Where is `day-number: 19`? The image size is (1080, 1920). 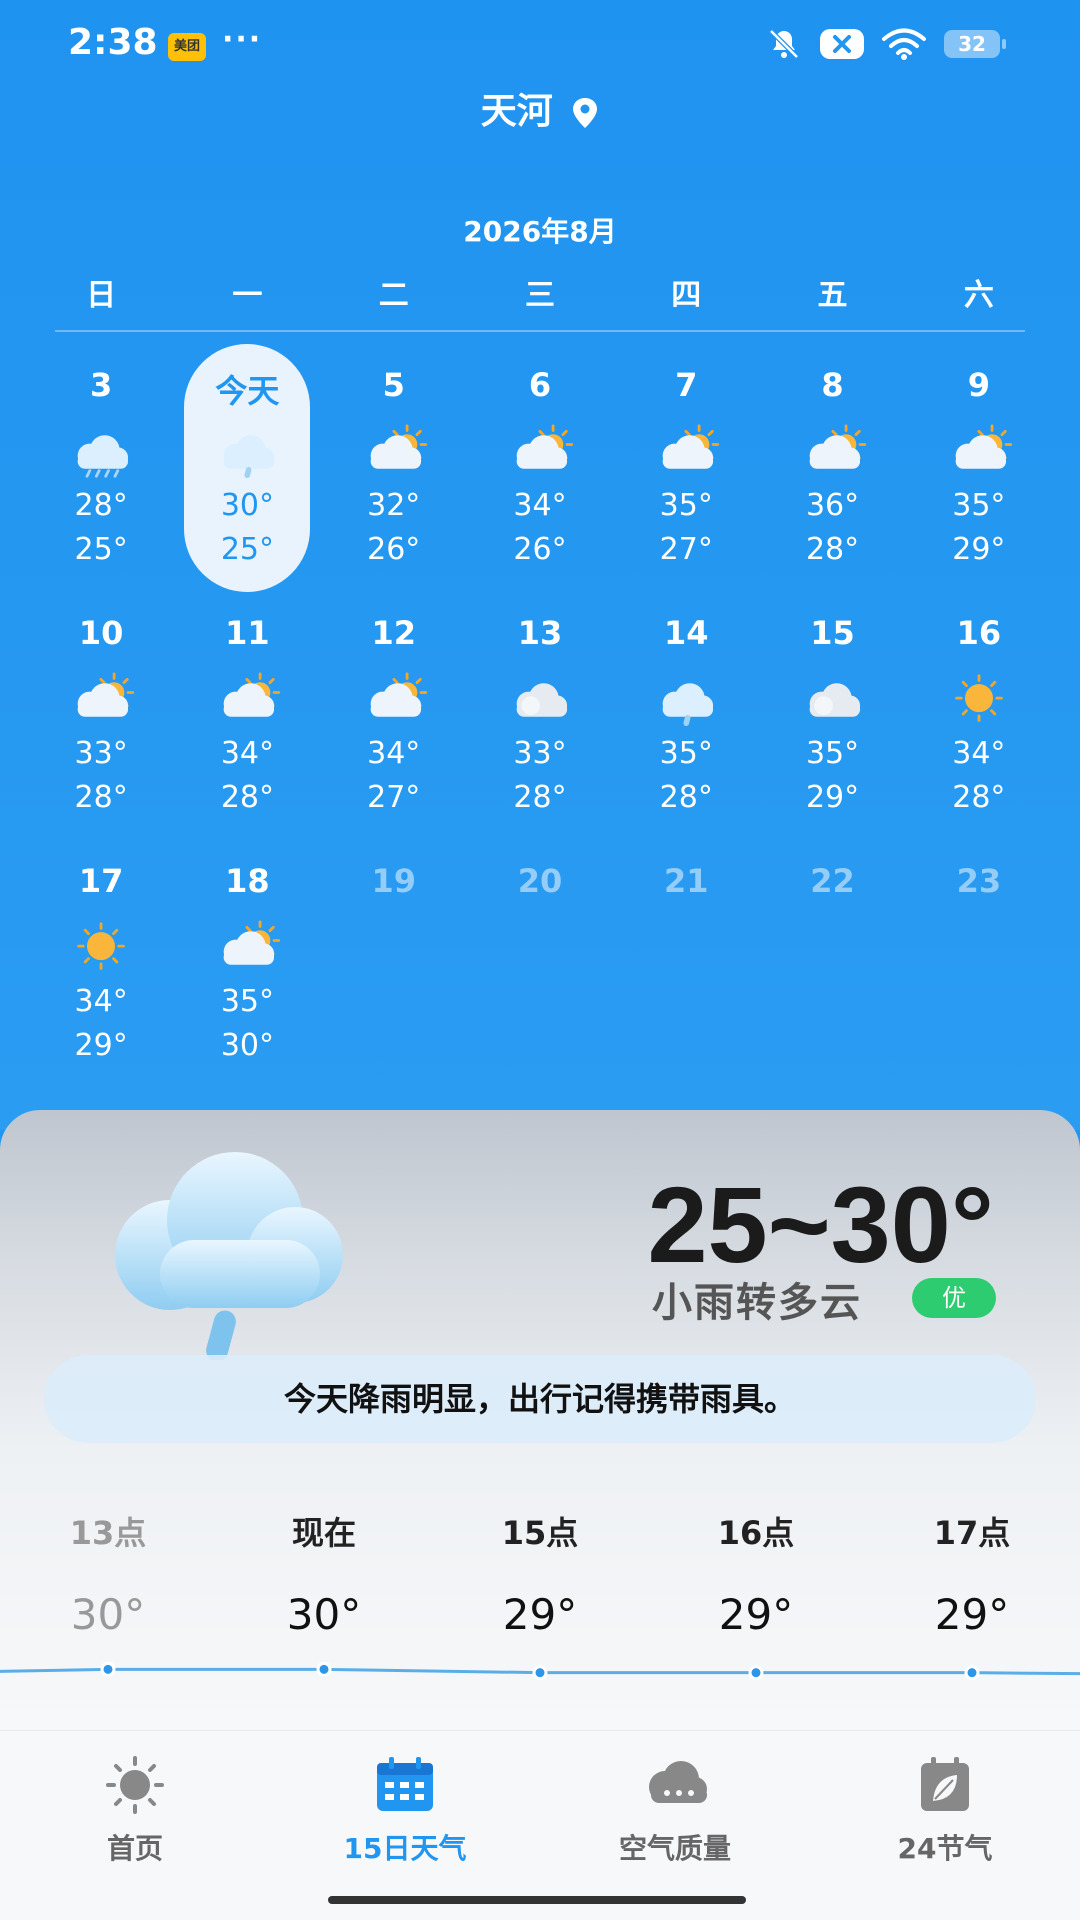
day-number: 19 is located at coordinates (393, 881).